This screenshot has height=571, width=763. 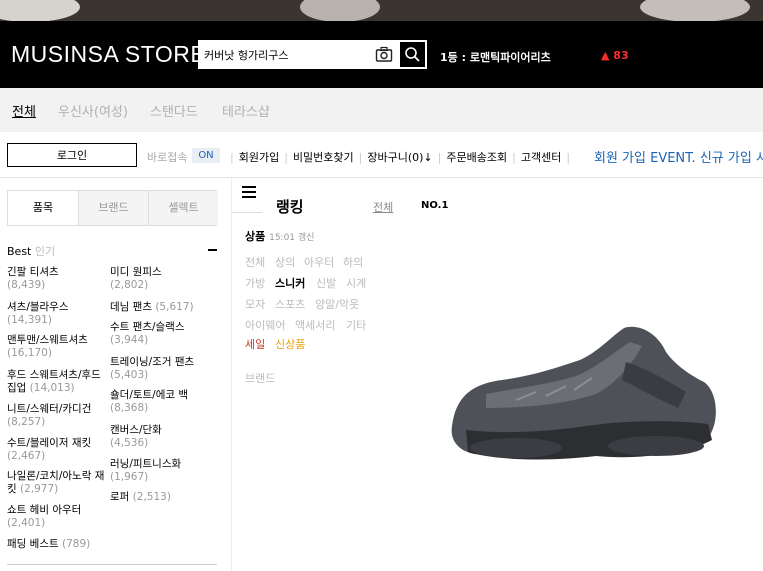 What do you see at coordinates (383, 207) in the screenshot?
I see `ranking-all-link: 전체` at bounding box center [383, 207].